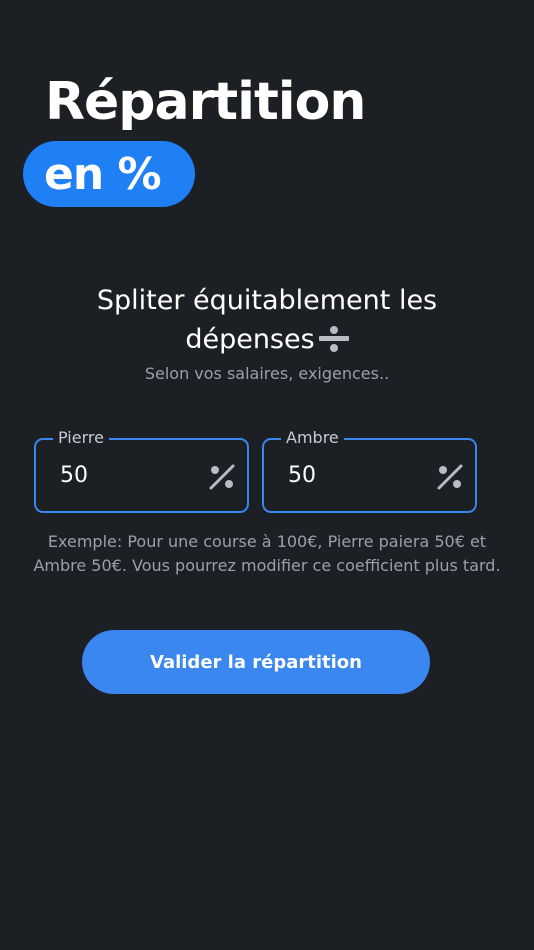 This screenshot has height=950, width=534. Describe the element at coordinates (141, 471) in the screenshot. I see `pierre-percent-field: Pierre 50` at that location.